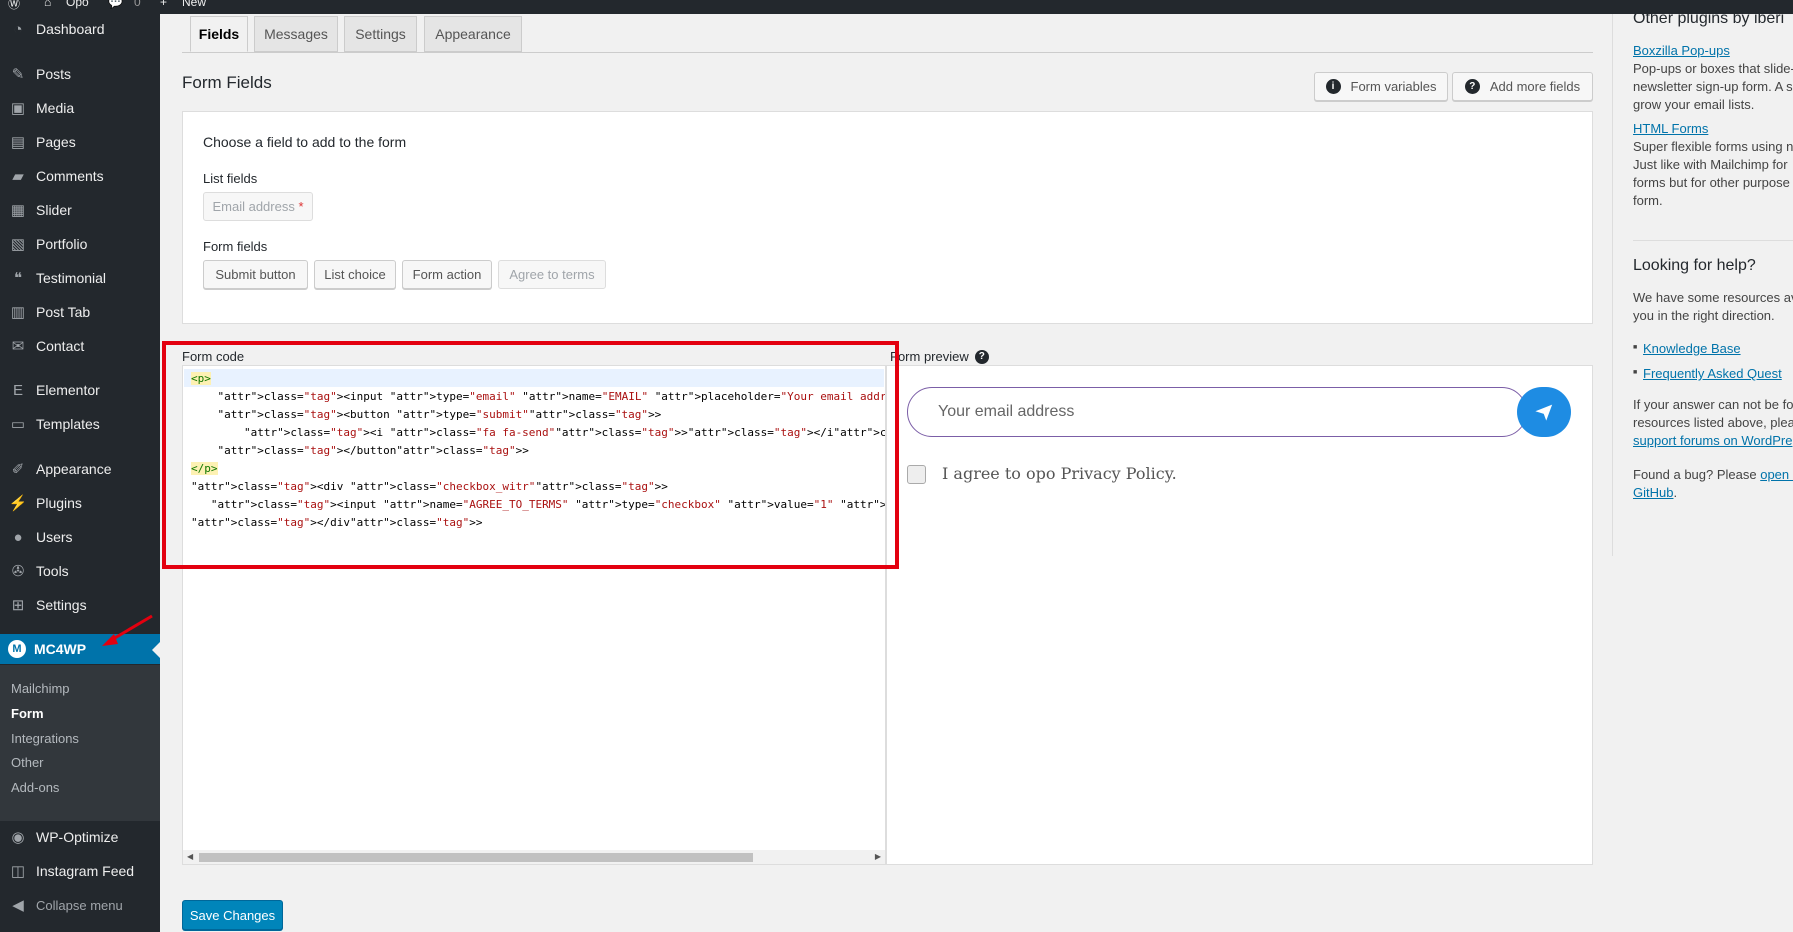 Image resolution: width=1793 pixels, height=932 pixels. Describe the element at coordinates (60, 649) in the screenshot. I see `sidebar-item-label: MC4WP` at that location.